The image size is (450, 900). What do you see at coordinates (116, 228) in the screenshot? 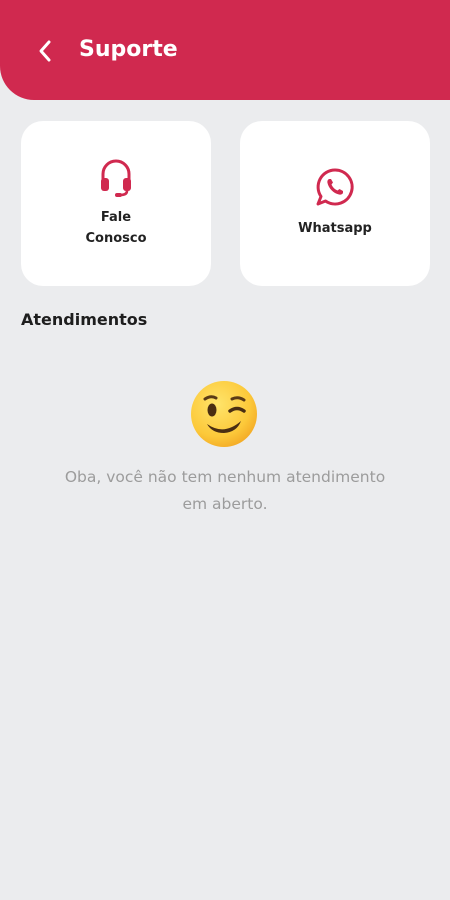
I see `fale-conosco-label: Fale Conosco` at bounding box center [116, 228].